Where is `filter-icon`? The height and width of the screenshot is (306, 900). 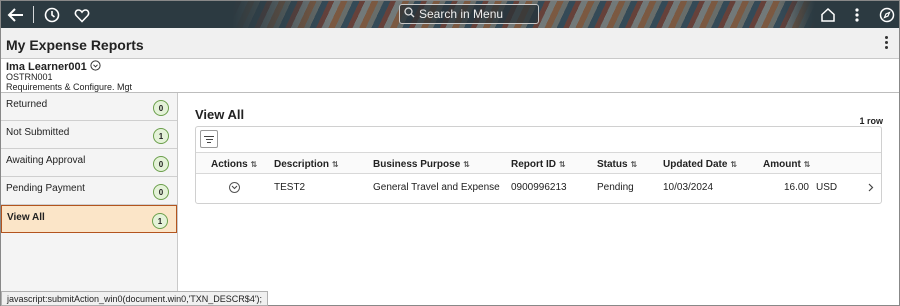 filter-icon is located at coordinates (209, 139).